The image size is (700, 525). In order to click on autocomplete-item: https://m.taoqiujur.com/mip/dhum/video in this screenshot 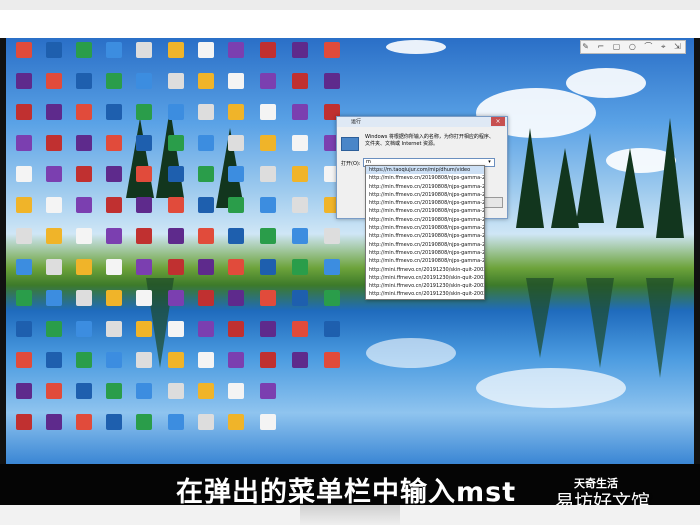, I will do `click(425, 170)`.